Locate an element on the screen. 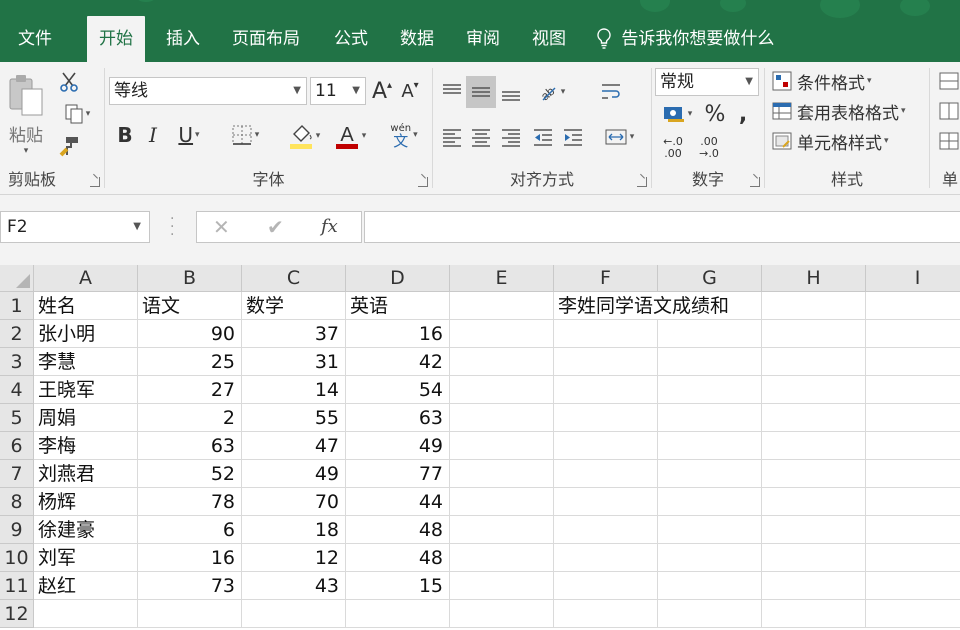 This screenshot has height=630, width=960. column-header-f: F is located at coordinates (606, 278).